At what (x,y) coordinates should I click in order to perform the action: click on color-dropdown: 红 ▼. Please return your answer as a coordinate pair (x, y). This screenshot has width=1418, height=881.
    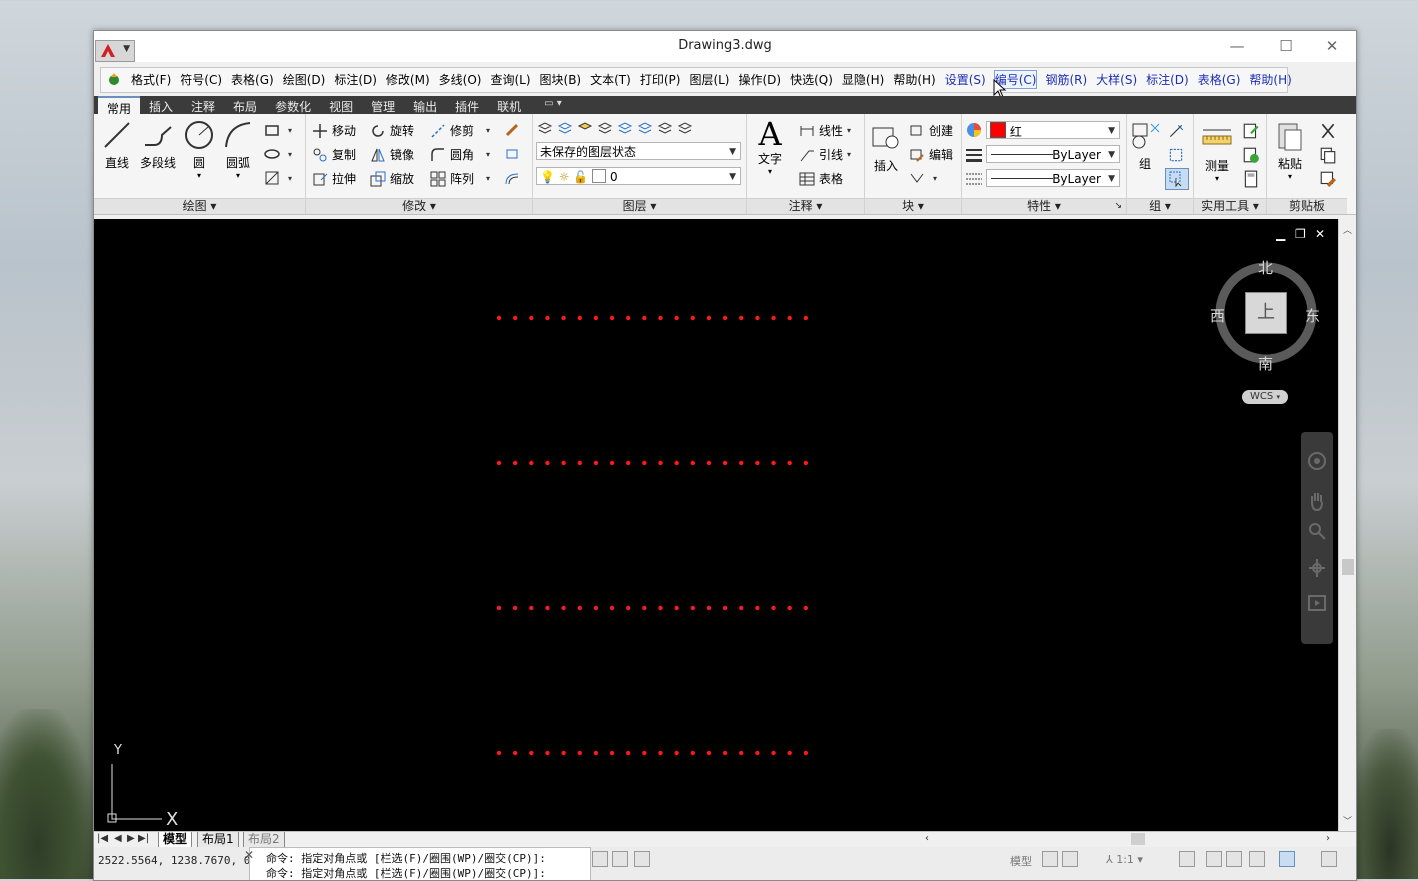
    Looking at the image, I should click on (1053, 130).